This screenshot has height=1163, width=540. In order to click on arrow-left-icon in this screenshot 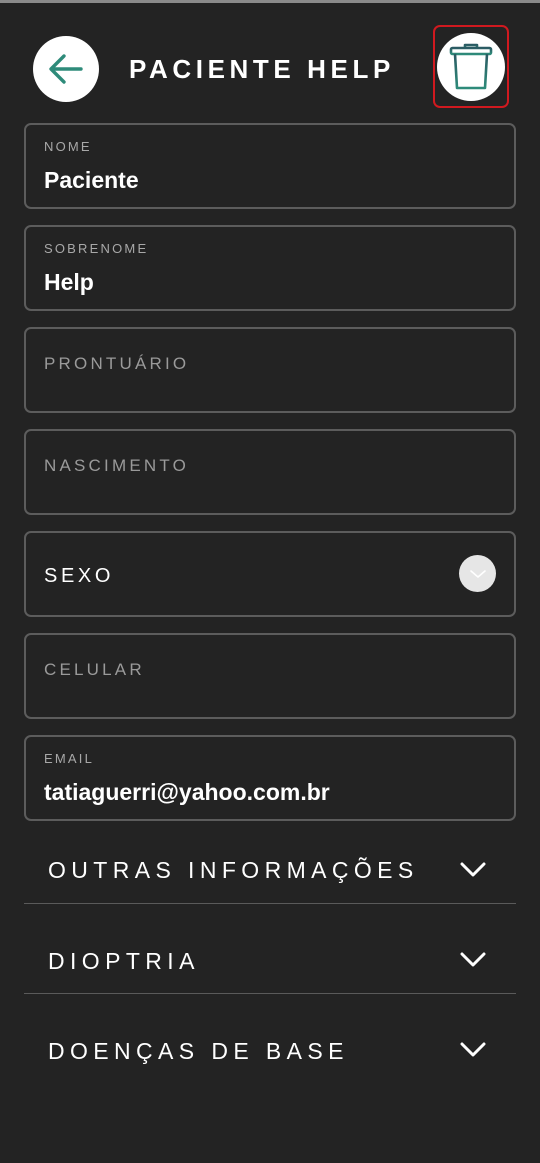, I will do `click(66, 69)`.